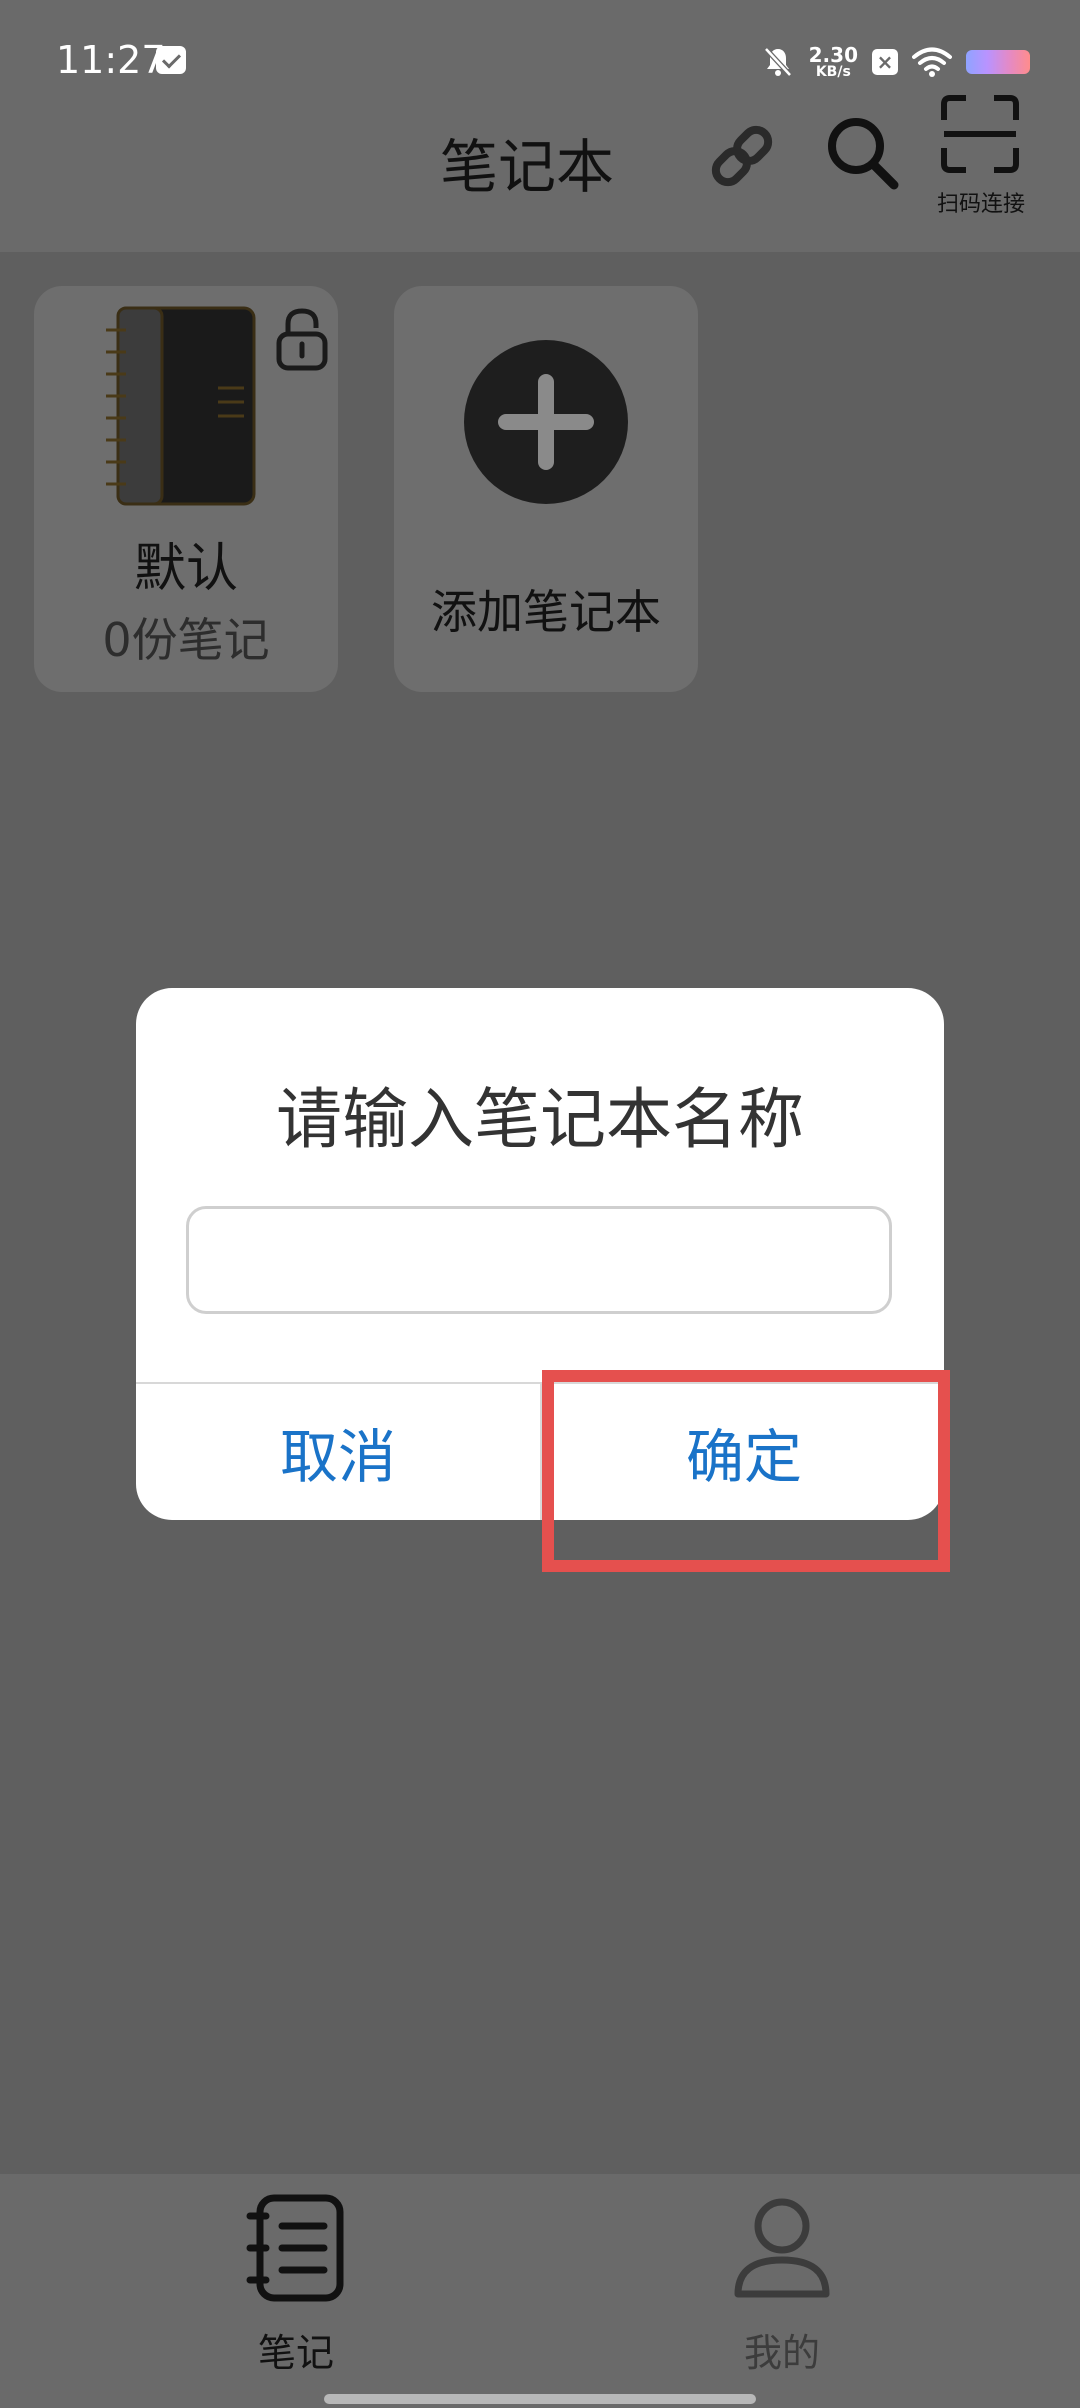  Describe the element at coordinates (998, 62) in the screenshot. I see `battery-icon` at that location.